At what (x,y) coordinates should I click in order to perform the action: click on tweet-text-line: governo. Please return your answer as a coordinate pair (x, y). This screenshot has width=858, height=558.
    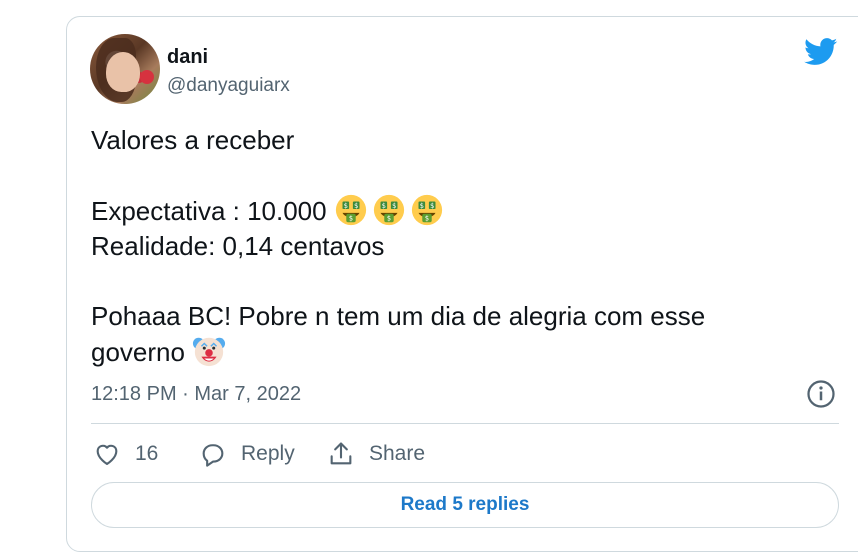
    Looking at the image, I should click on (451, 352).